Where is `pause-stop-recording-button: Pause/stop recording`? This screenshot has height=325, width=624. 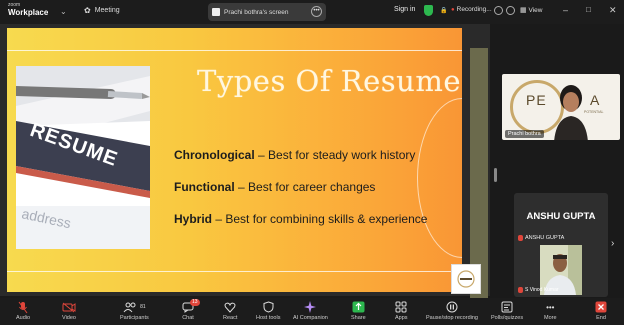
pause-stop-recording-button: Pause/stop recording is located at coordinates (452, 310).